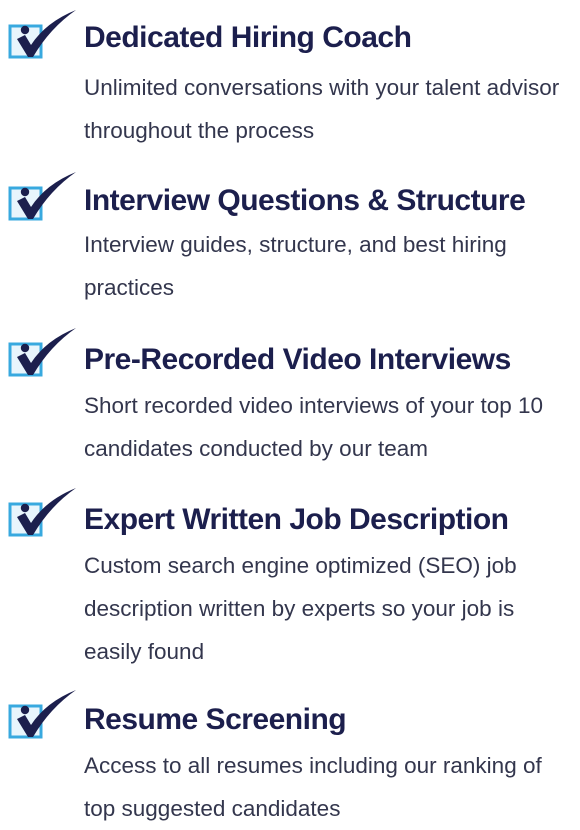 The height and width of the screenshot is (830, 580). Describe the element at coordinates (305, 200) in the screenshot. I see `feature-title: Interview Questions & Structure` at that location.